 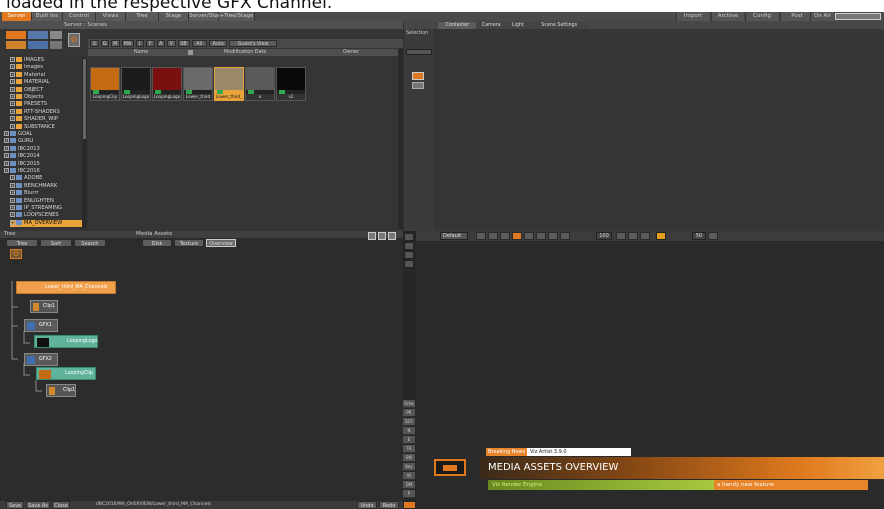 I want to click on scene-thumbnail: o, so click(x=260, y=84).